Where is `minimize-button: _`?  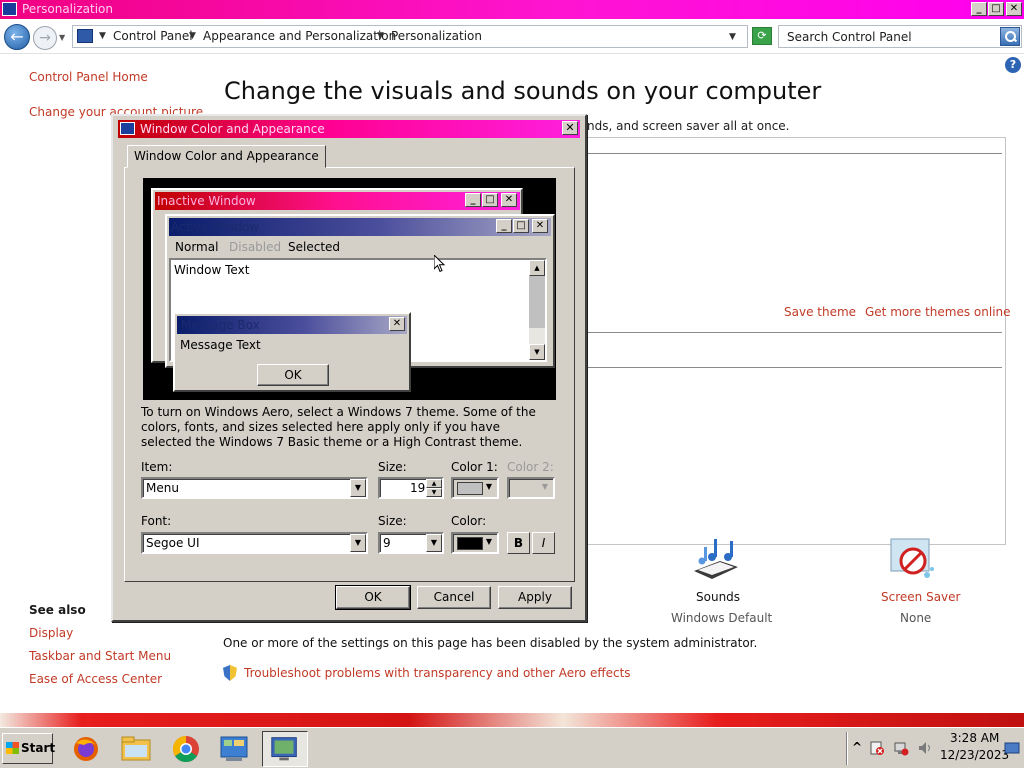 minimize-button: _ is located at coordinates (979, 9).